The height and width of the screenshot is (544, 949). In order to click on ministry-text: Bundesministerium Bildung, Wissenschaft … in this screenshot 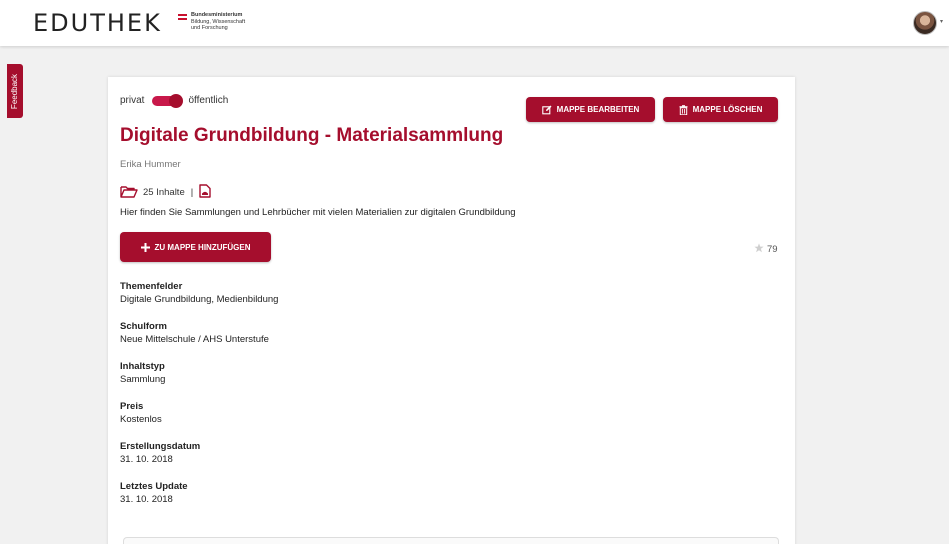, I will do `click(218, 22)`.